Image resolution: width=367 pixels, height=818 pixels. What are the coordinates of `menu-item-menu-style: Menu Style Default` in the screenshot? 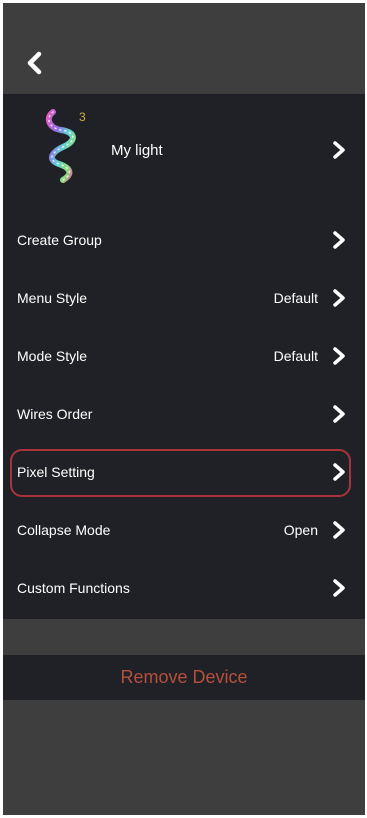 It's located at (184, 298).